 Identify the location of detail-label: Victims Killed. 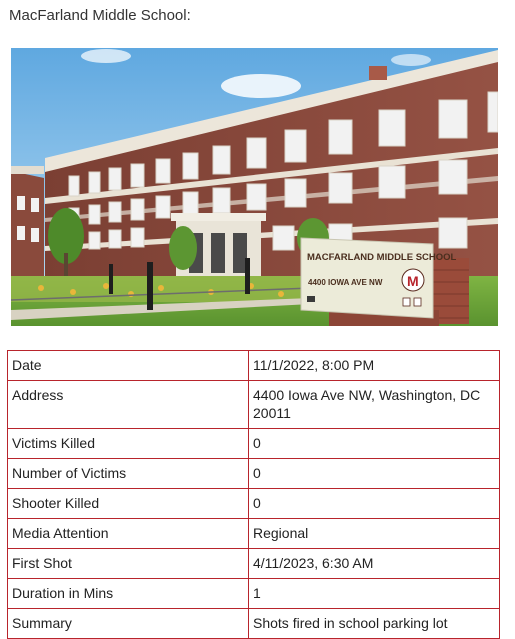
(128, 443).